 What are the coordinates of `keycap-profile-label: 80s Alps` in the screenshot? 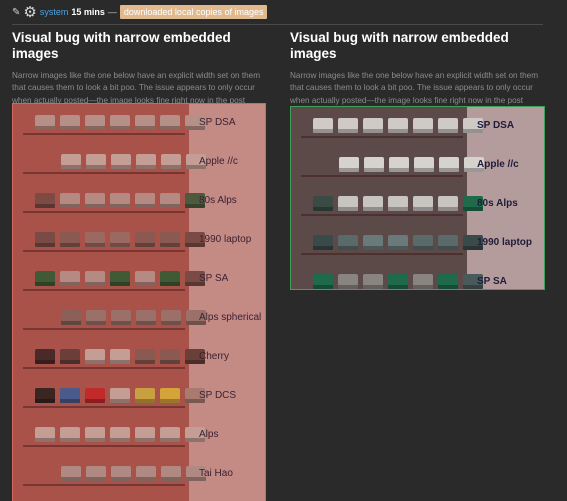 It's located at (497, 203).